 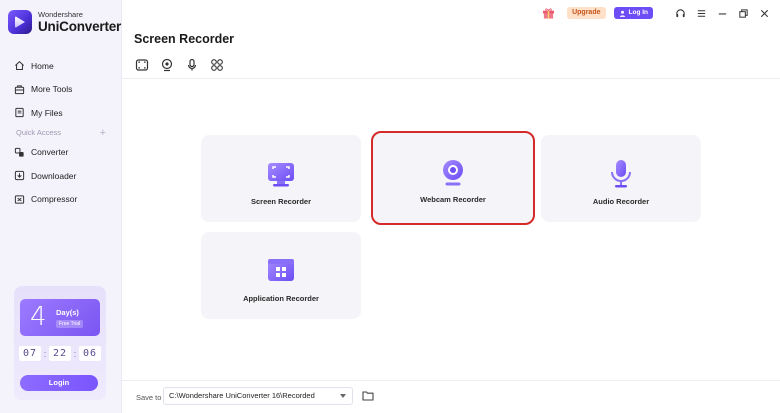 I want to click on application-recorder-card: Application Recorder, so click(x=281, y=275).